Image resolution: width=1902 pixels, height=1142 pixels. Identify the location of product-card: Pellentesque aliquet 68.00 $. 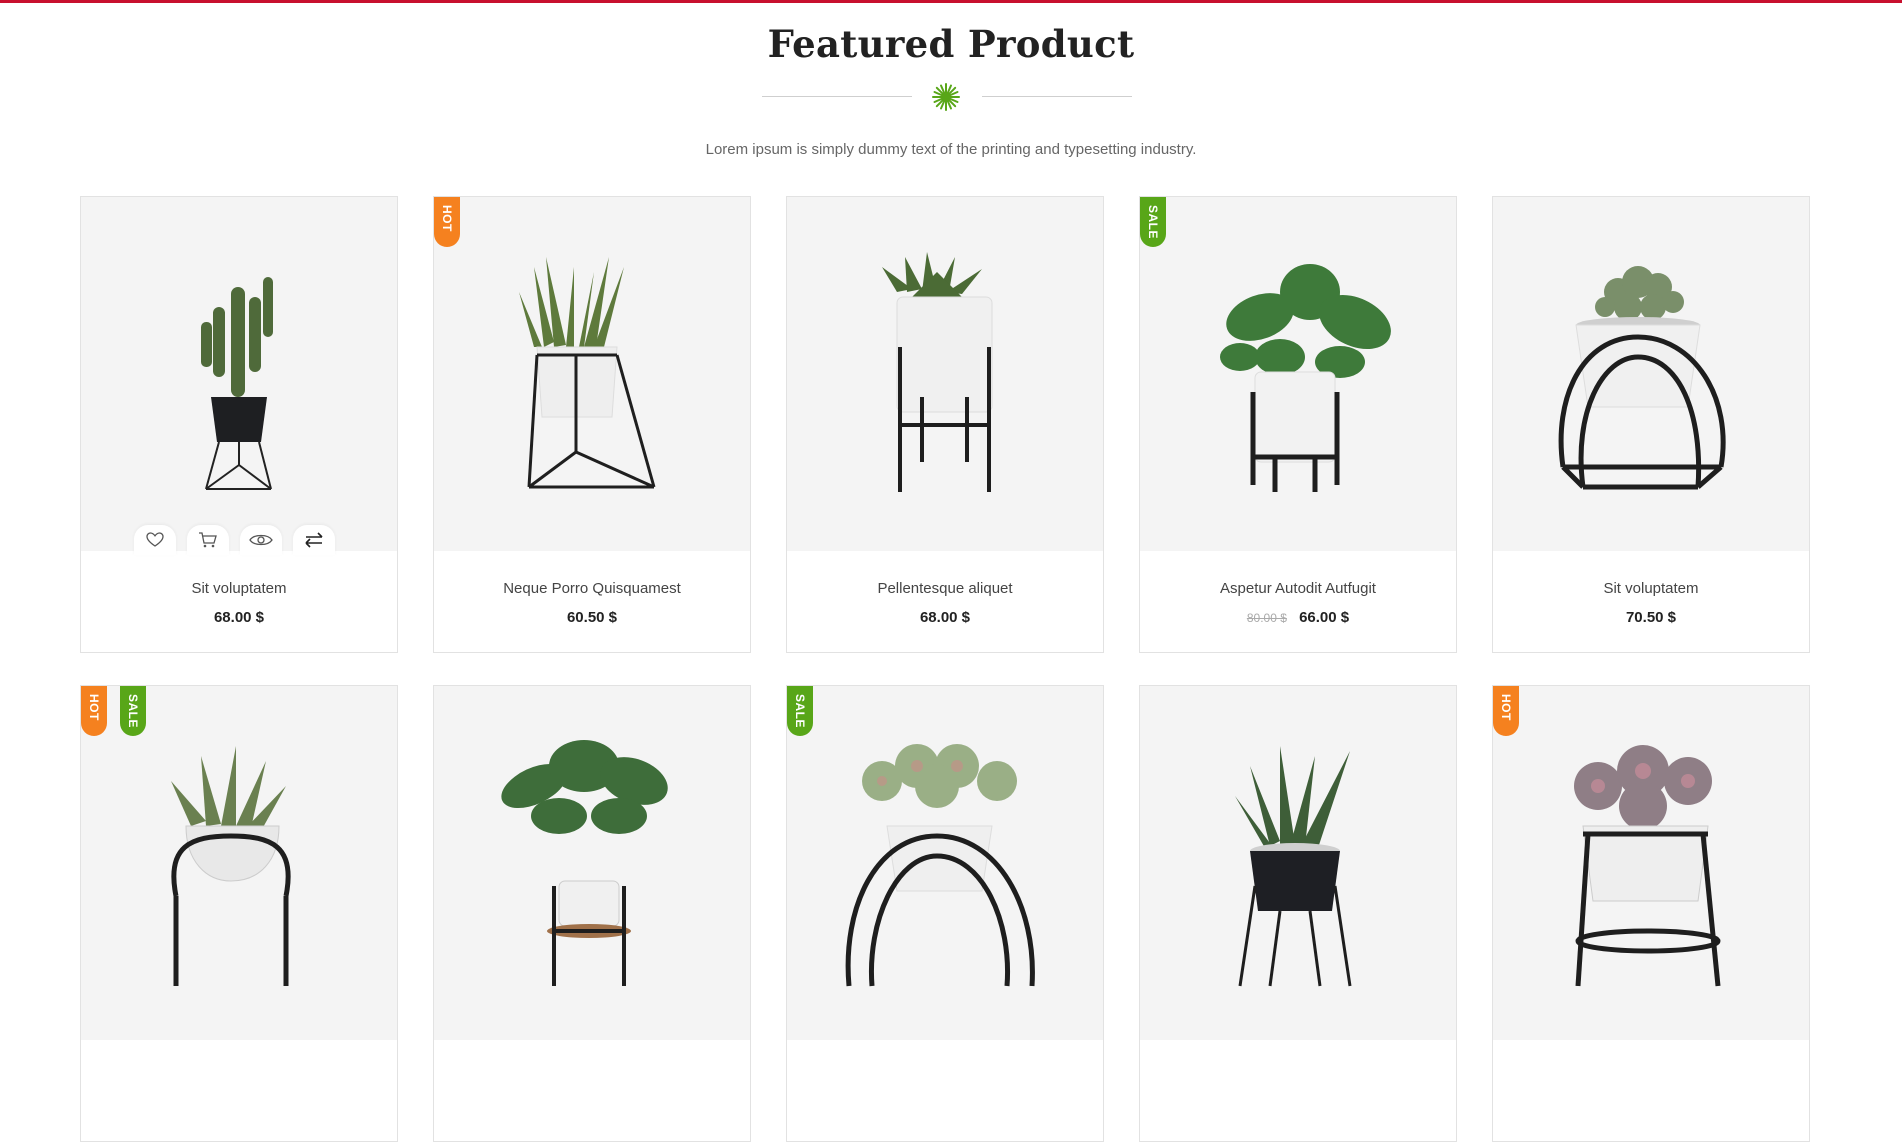
(945, 424).